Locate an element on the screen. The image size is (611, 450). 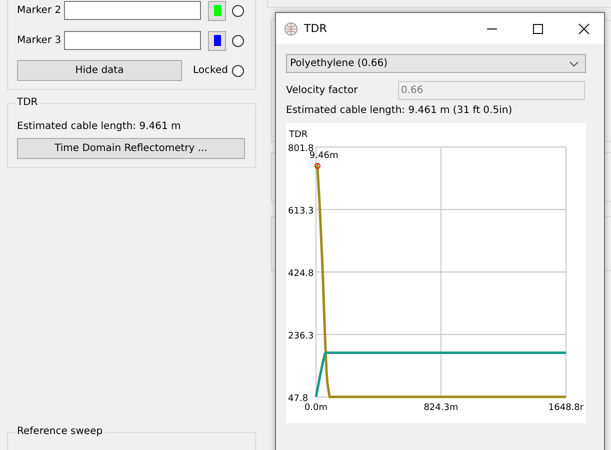
globe-icon is located at coordinates (291, 29).